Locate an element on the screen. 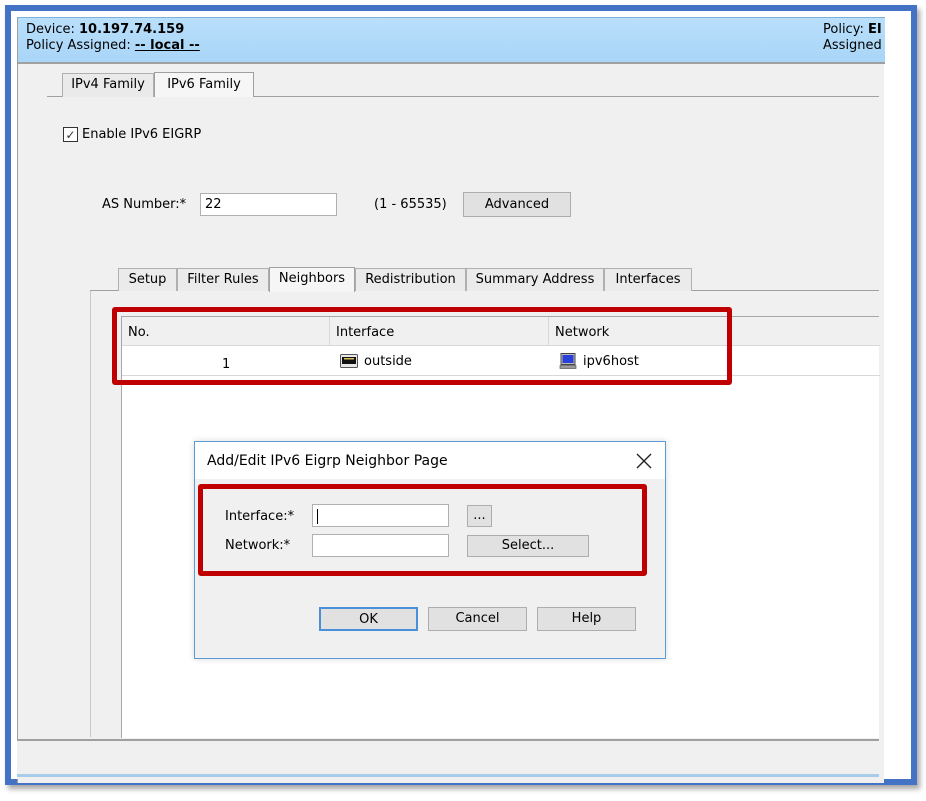  enable-ipv6-eigrp-label: Enable IPv6 EIGRP is located at coordinates (142, 134).